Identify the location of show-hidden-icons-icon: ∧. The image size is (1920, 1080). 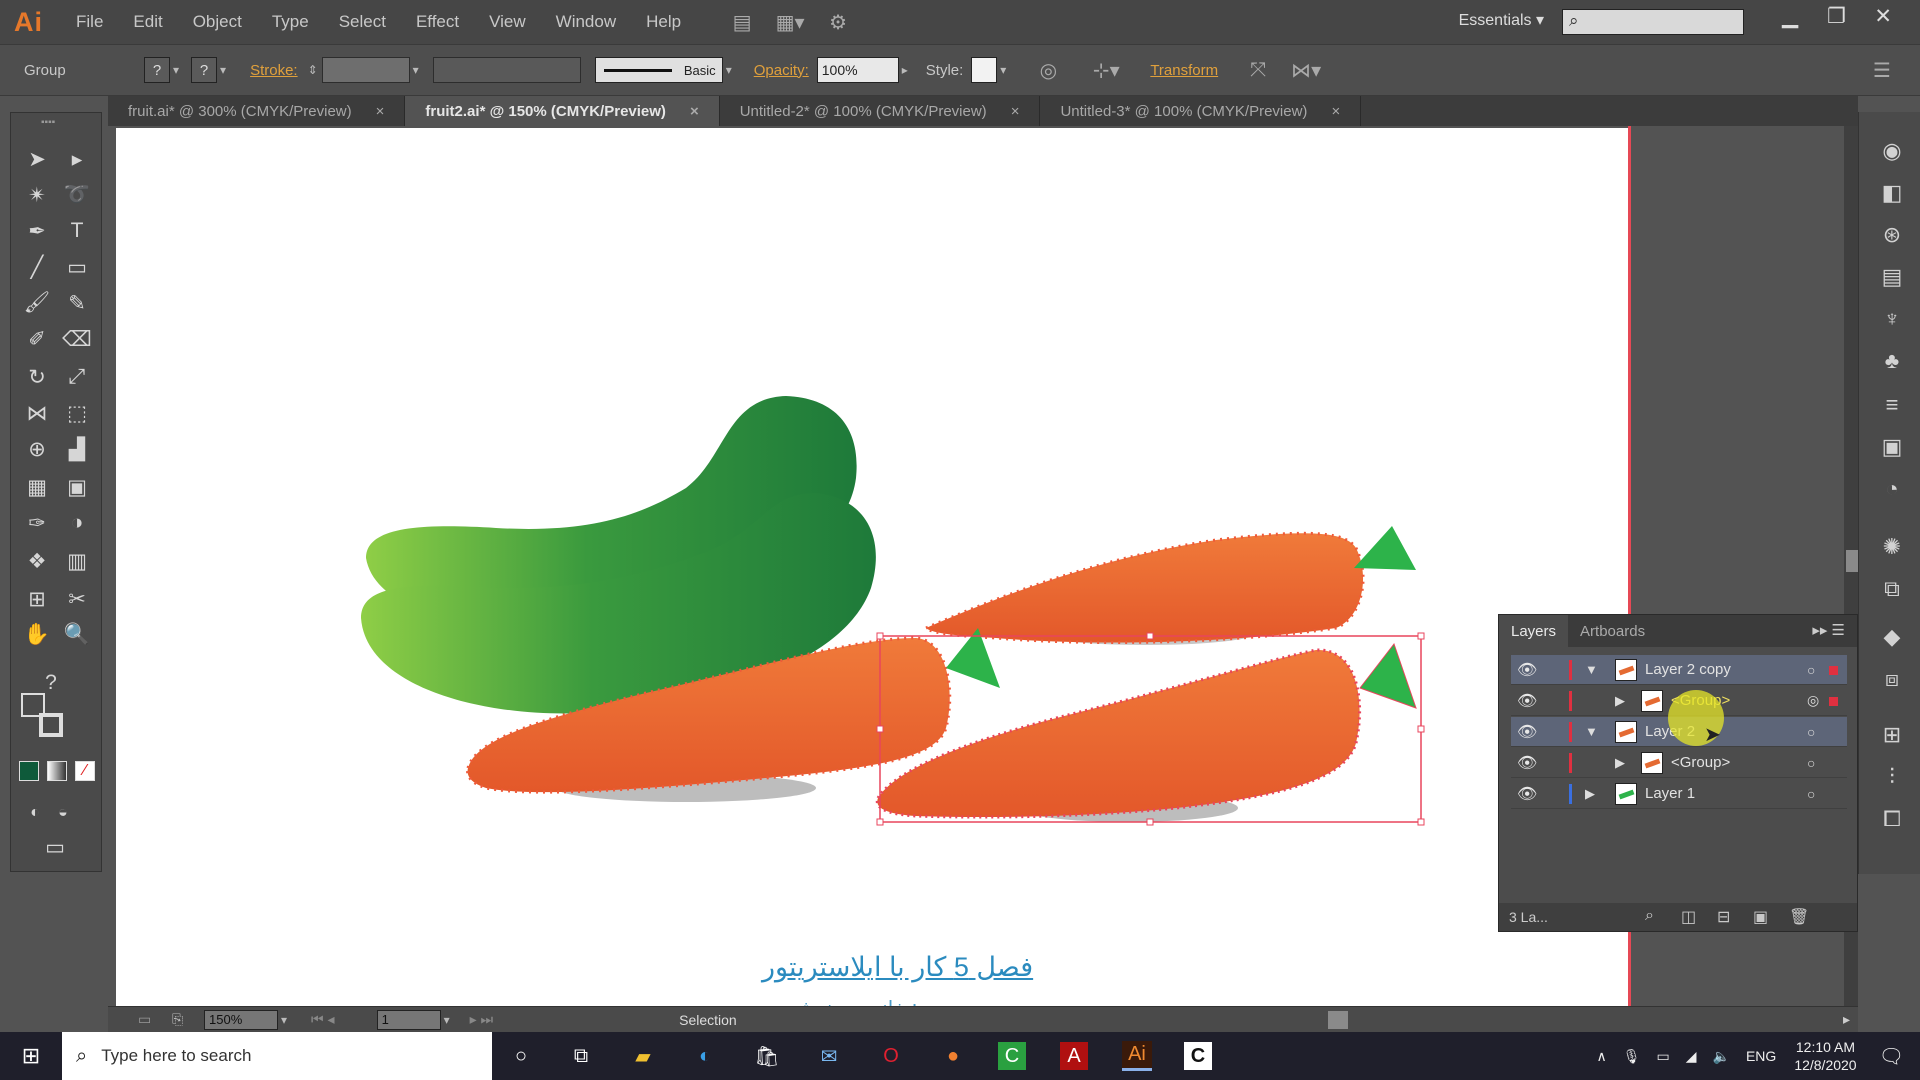
(1601, 1056).